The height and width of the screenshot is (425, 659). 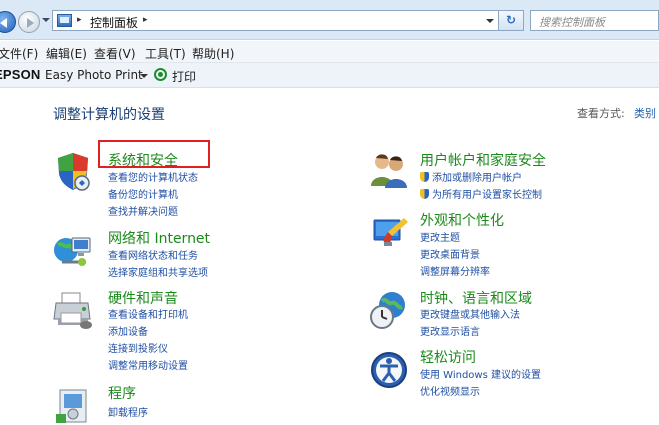 I want to click on address-bar: ▸ 控制面板 ▸ ↻ 搜索控制面板, so click(x=329, y=20).